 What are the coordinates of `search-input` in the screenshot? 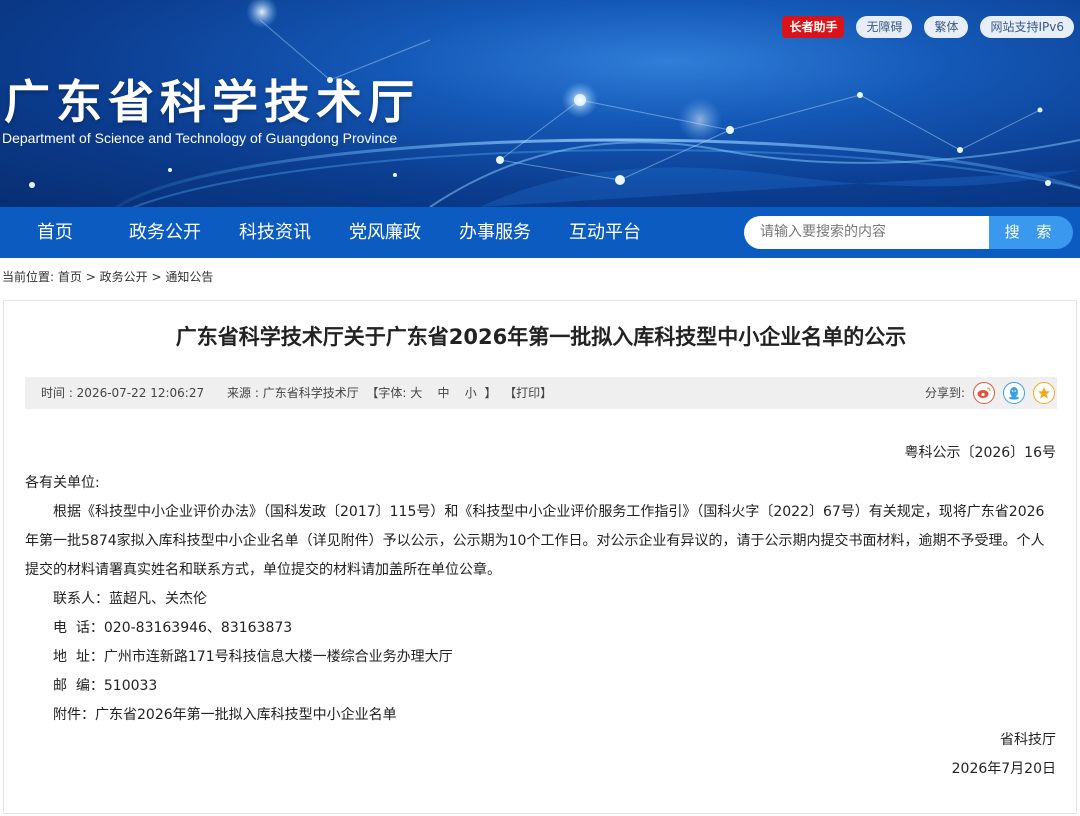 It's located at (870, 232).